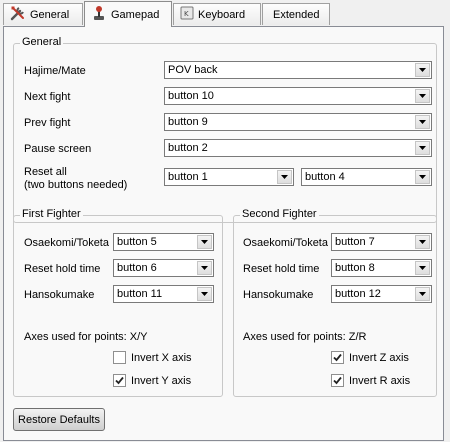 This screenshot has height=442, width=450. I want to click on pause-screen-label: Pause screen, so click(58, 149).